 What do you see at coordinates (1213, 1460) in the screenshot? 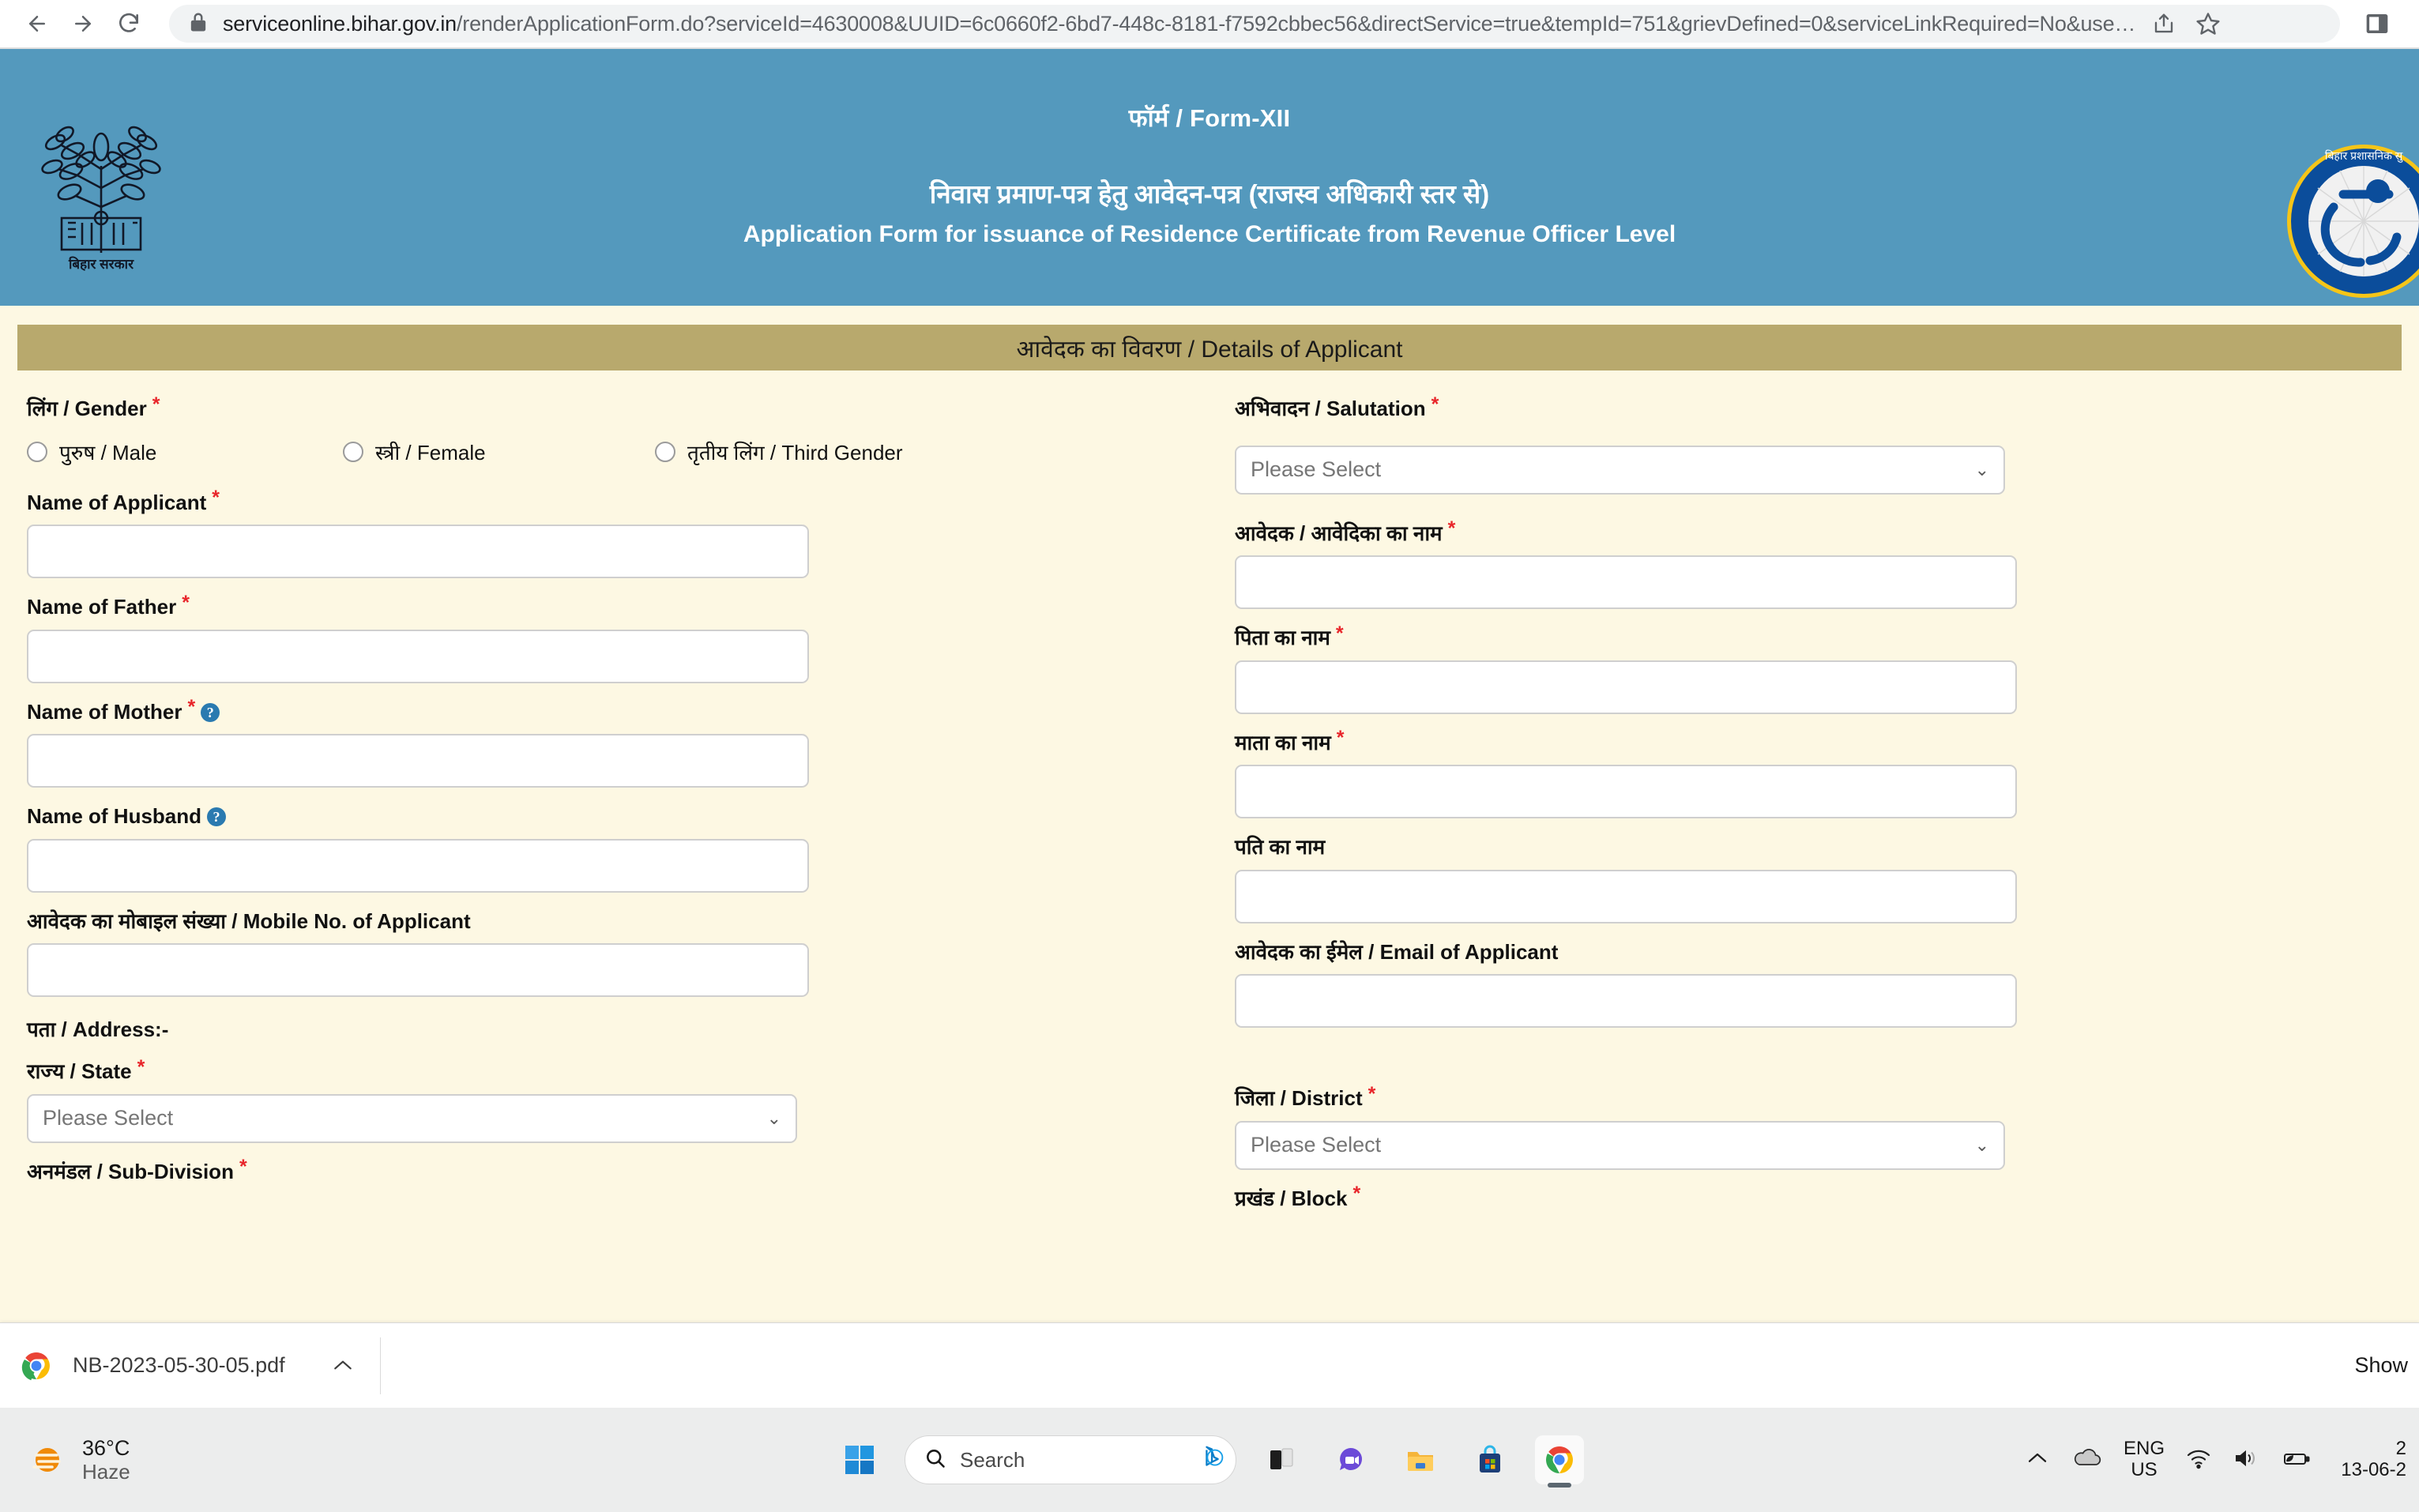
I see `bing-chat-icon` at bounding box center [1213, 1460].